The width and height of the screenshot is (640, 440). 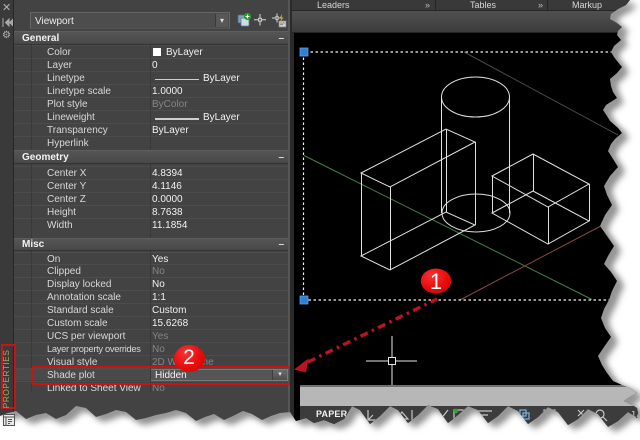 What do you see at coordinates (436, 281) in the screenshot?
I see `svg-text: 1` at bounding box center [436, 281].